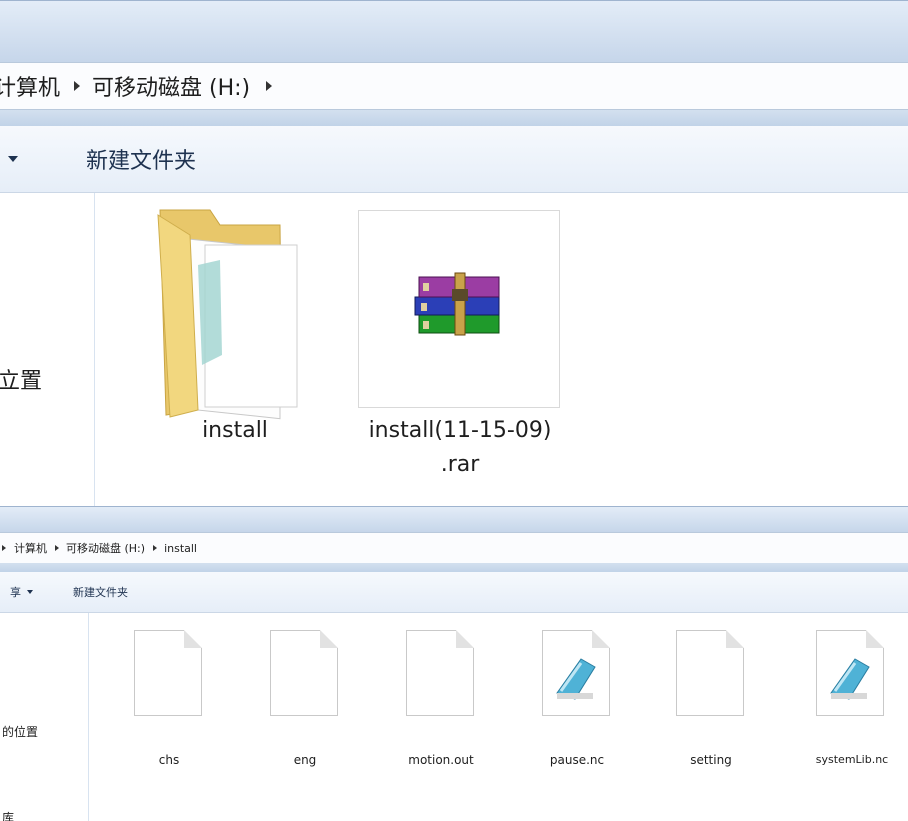 The image size is (908, 821). Describe the element at coordinates (460, 448) in the screenshot. I see `file-caption-install-rar: install(11-15-09) .rar` at that location.